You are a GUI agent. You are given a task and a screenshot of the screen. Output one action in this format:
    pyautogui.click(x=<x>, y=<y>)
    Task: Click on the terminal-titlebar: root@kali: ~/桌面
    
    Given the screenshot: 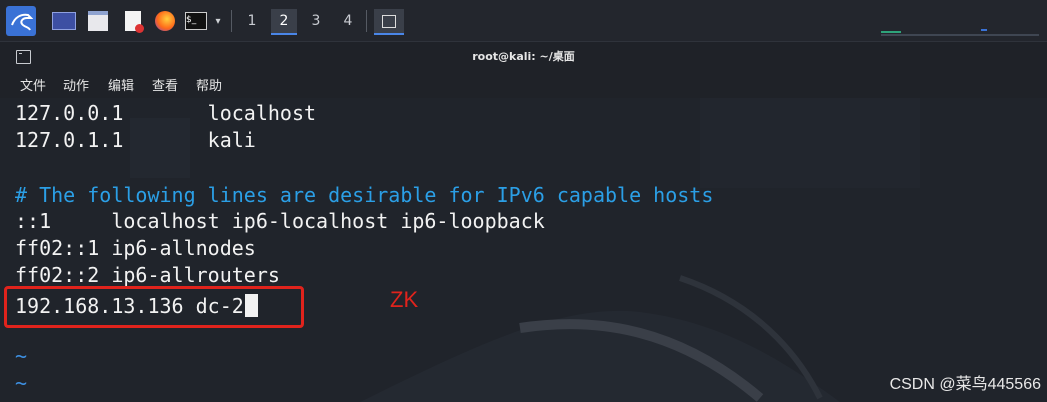 What is the action you would take?
    pyautogui.click(x=523, y=56)
    